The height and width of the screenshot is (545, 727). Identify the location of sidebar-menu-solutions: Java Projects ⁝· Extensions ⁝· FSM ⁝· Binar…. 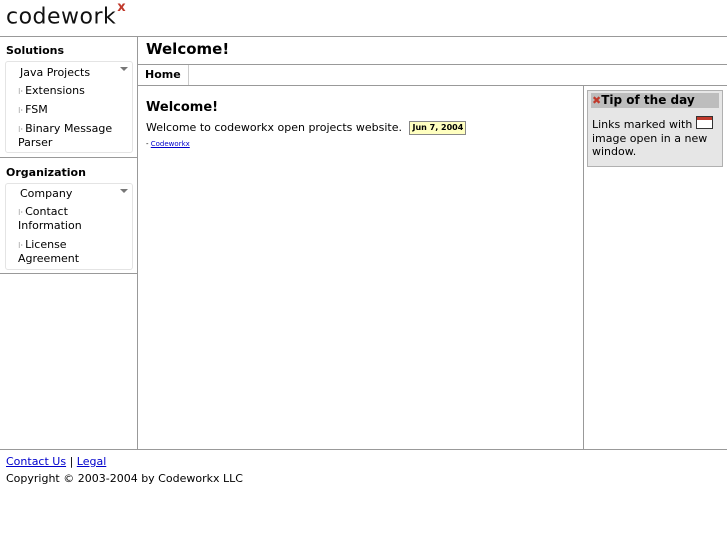
(69, 107).